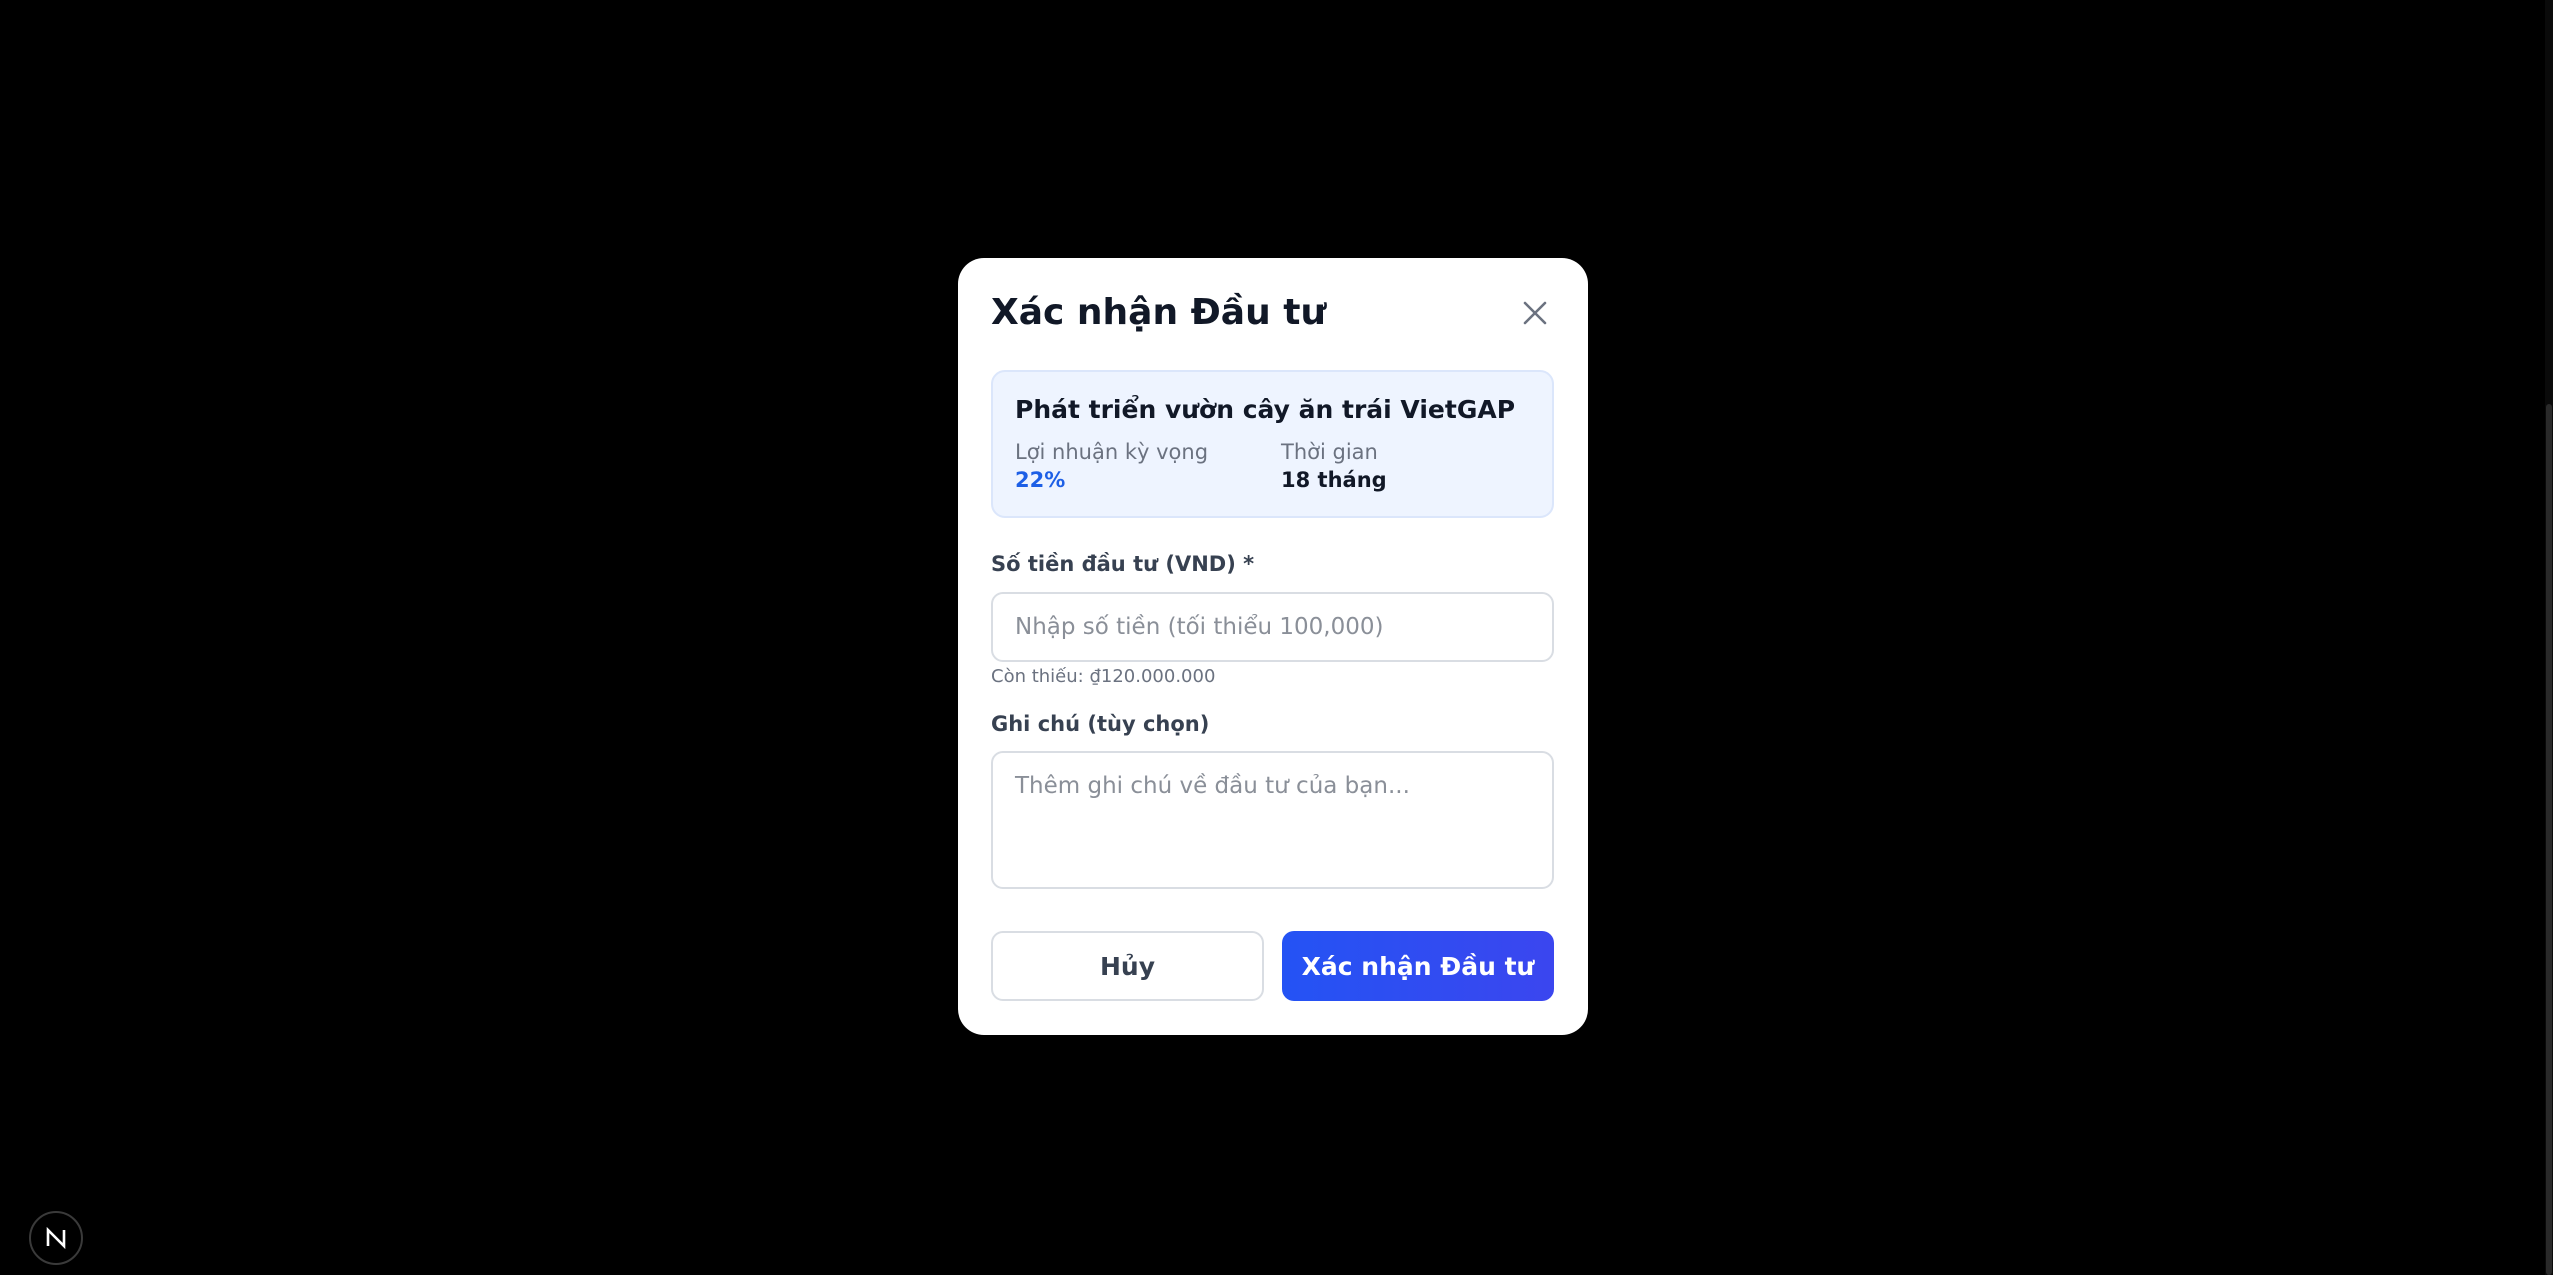  Describe the element at coordinates (1103, 676) in the screenshot. I see `remaining-amount-hint: Còn thiếu: ₫120.000.000` at that location.